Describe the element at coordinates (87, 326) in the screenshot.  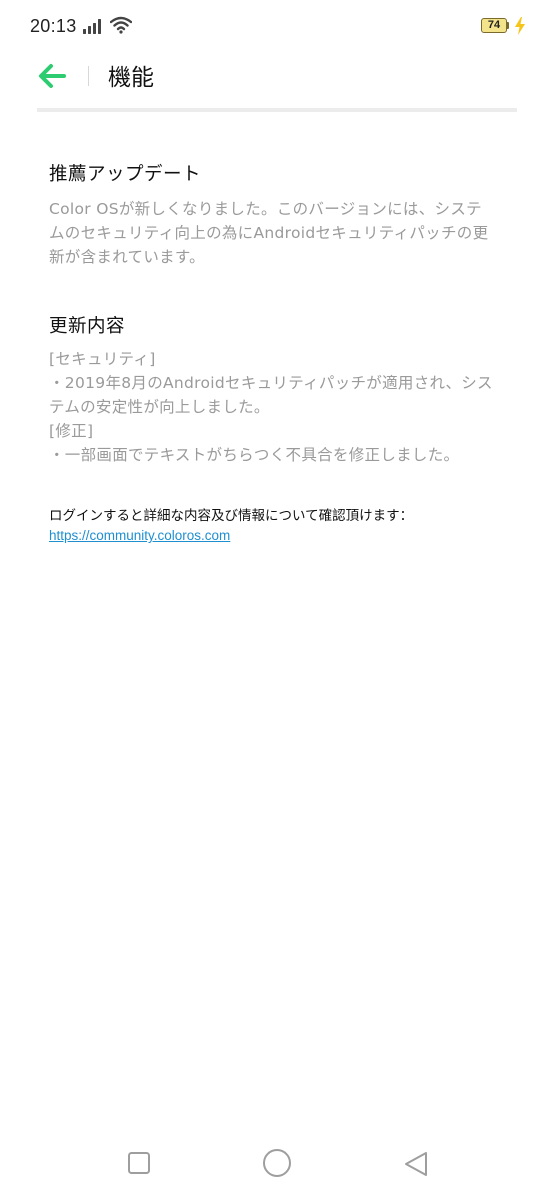
I see `update-contents-heading: 更新内容` at that location.